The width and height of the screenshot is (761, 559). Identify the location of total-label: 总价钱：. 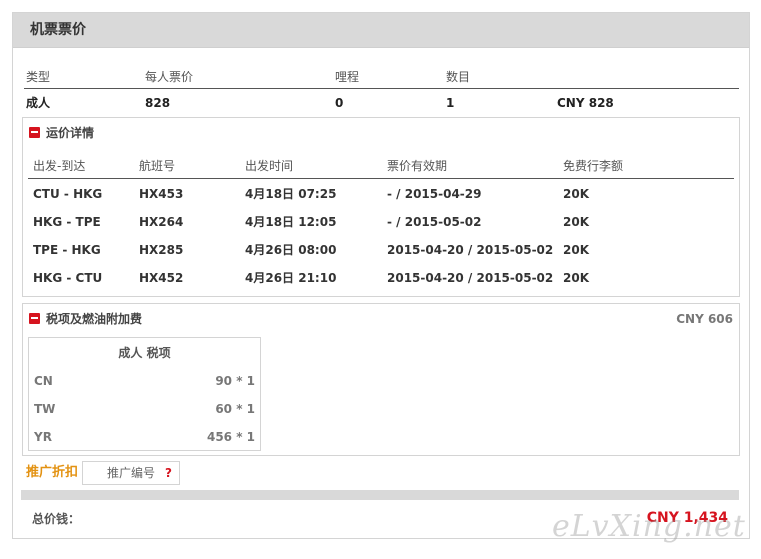
(56, 519).